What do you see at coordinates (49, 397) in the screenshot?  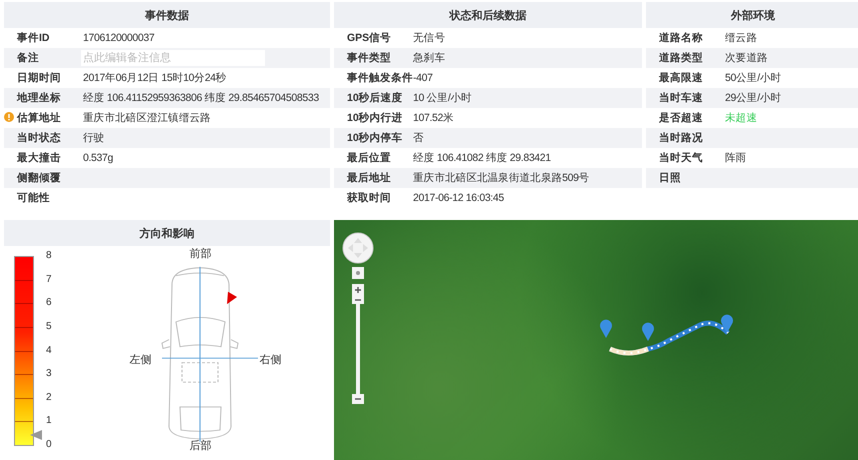 I see `scale-label: 2` at bounding box center [49, 397].